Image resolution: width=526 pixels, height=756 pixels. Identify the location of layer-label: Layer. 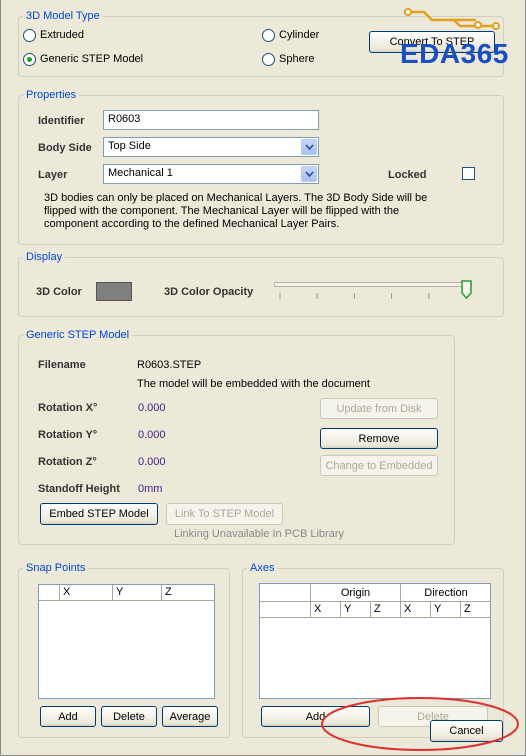
(53, 175).